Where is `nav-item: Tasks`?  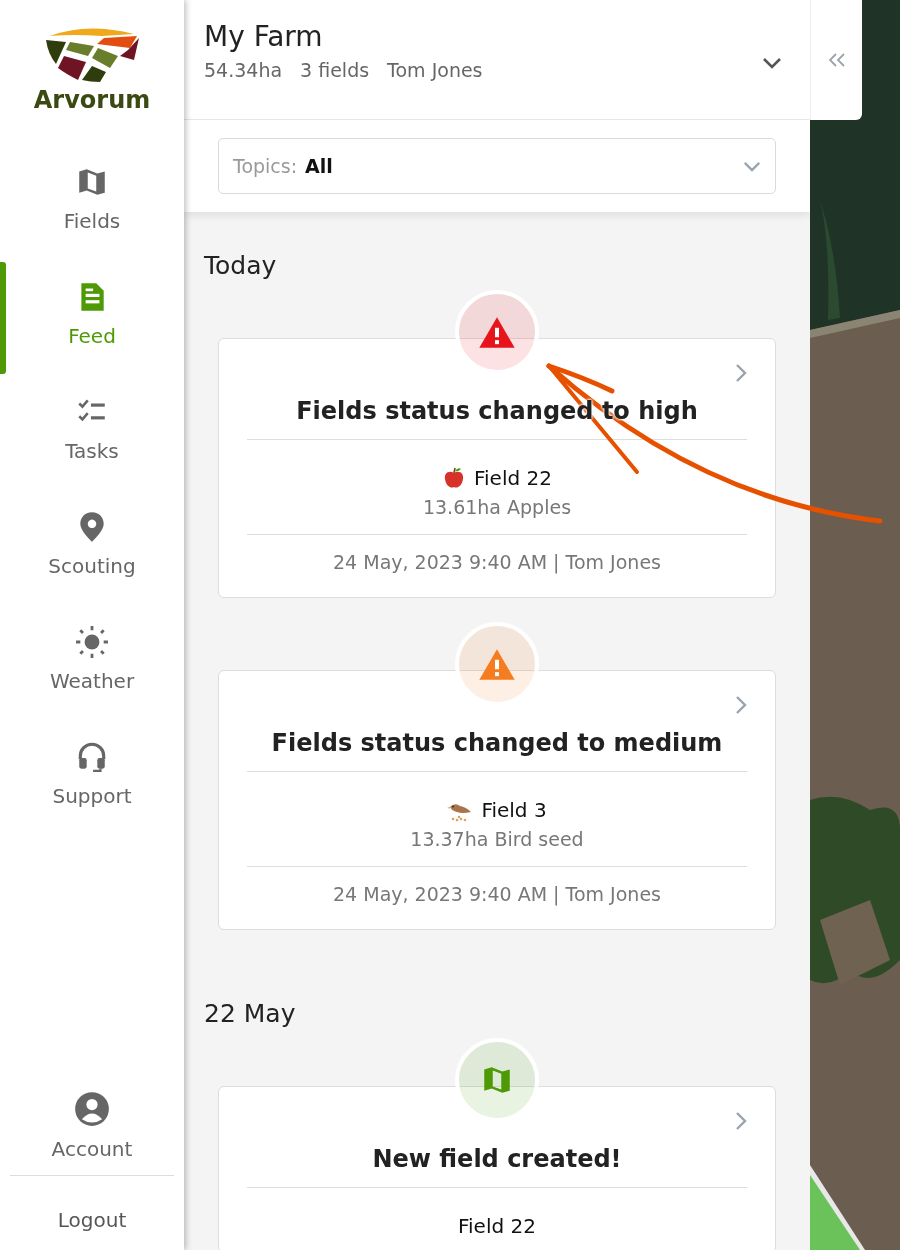 nav-item: Tasks is located at coordinates (92, 424).